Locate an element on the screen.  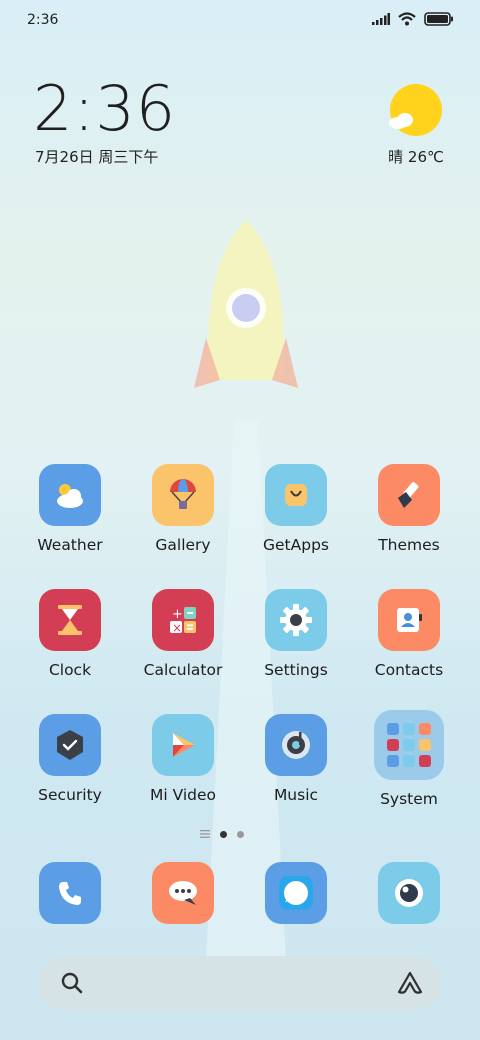
browser-icon is located at coordinates (296, 893).